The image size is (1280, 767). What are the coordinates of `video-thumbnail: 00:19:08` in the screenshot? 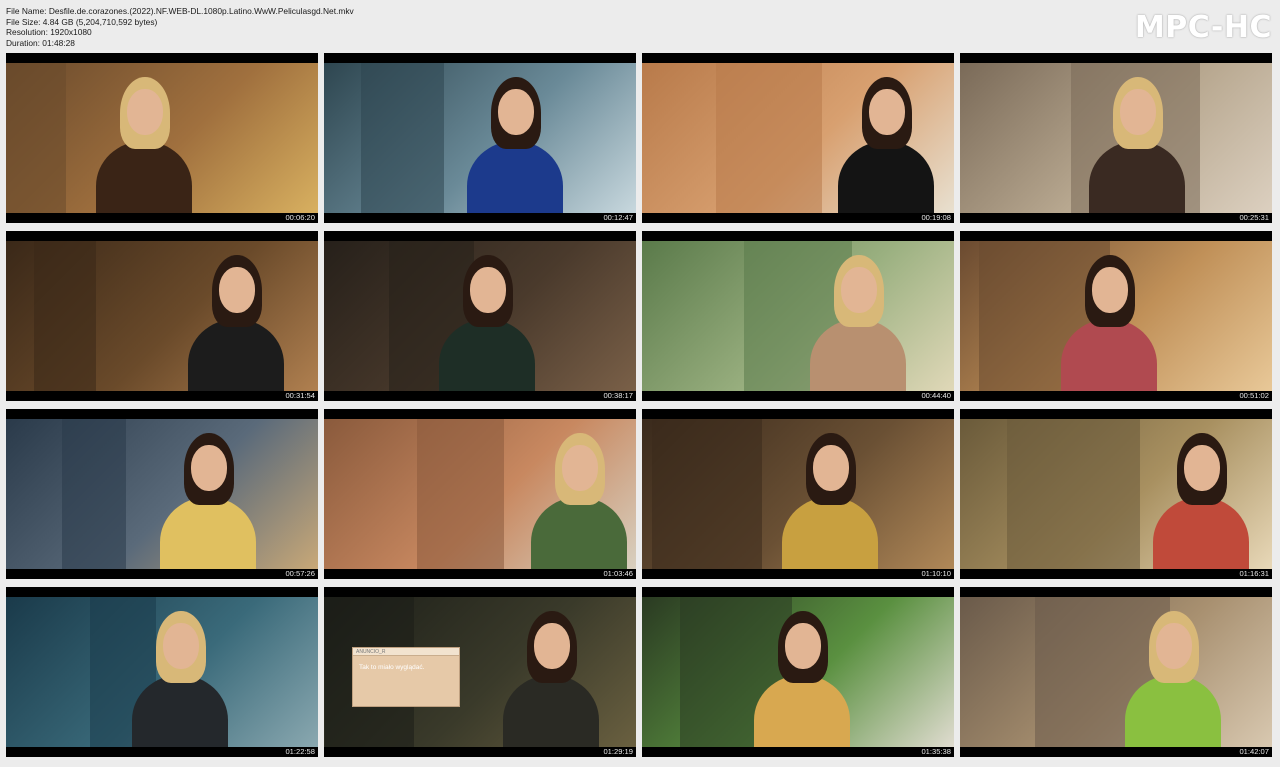 It's located at (798, 138).